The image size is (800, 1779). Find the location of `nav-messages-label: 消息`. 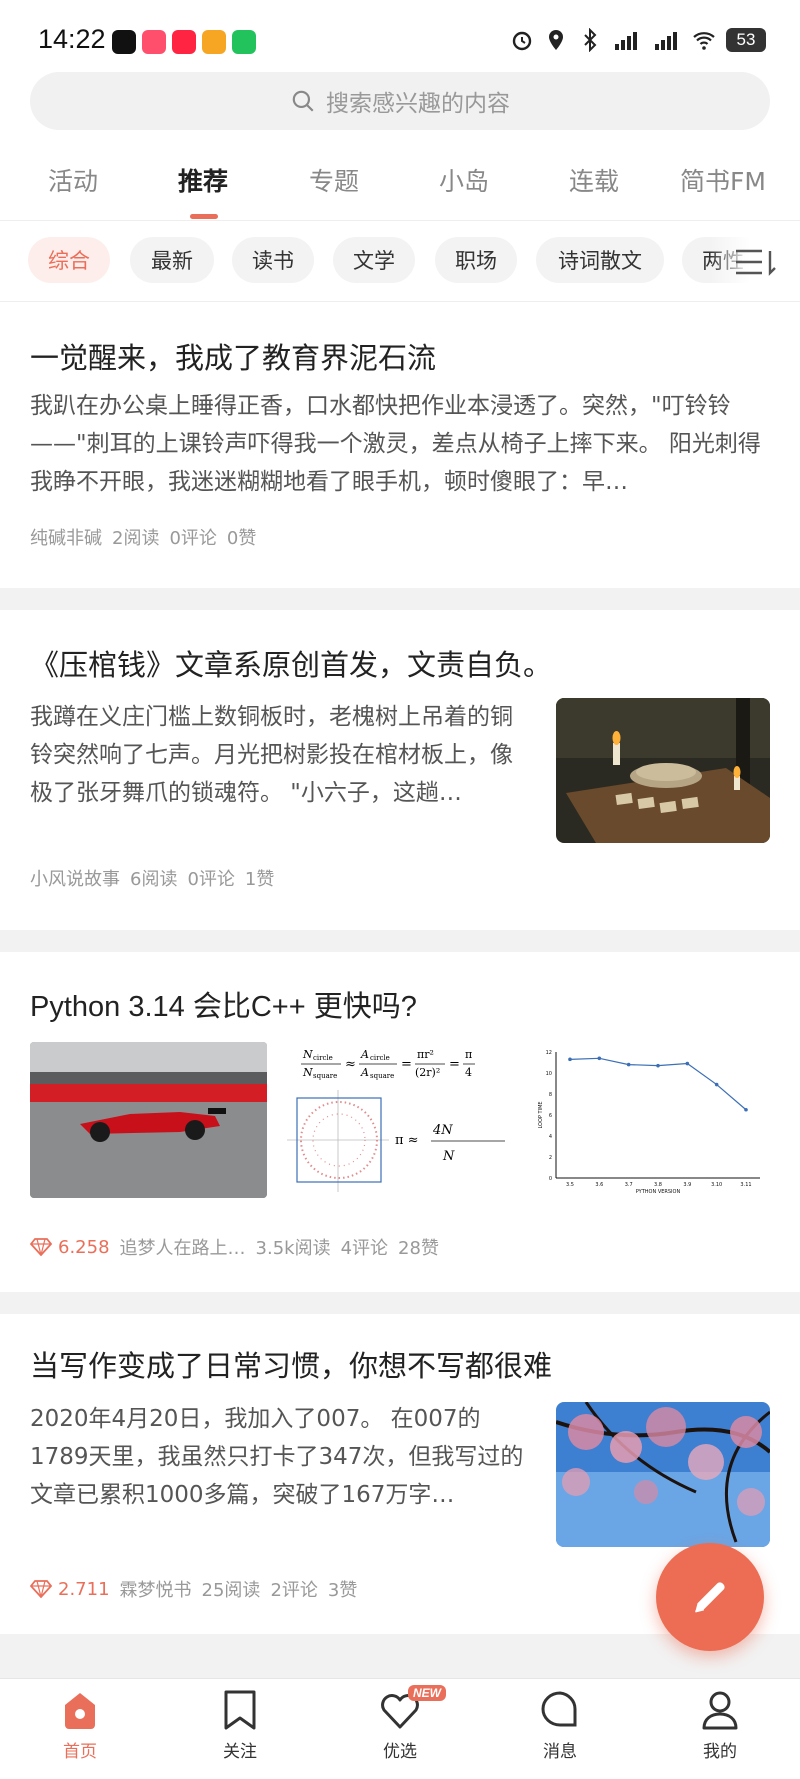

nav-messages-label: 消息 is located at coordinates (560, 1752).